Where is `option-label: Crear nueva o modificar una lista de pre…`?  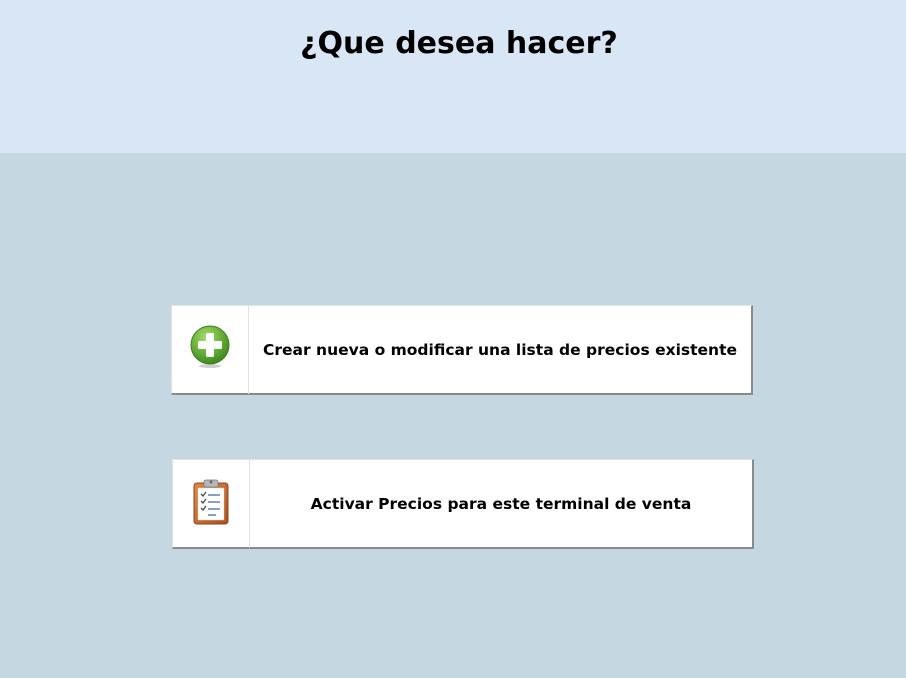 option-label: Crear nueva o modificar una lista de pre… is located at coordinates (500, 350).